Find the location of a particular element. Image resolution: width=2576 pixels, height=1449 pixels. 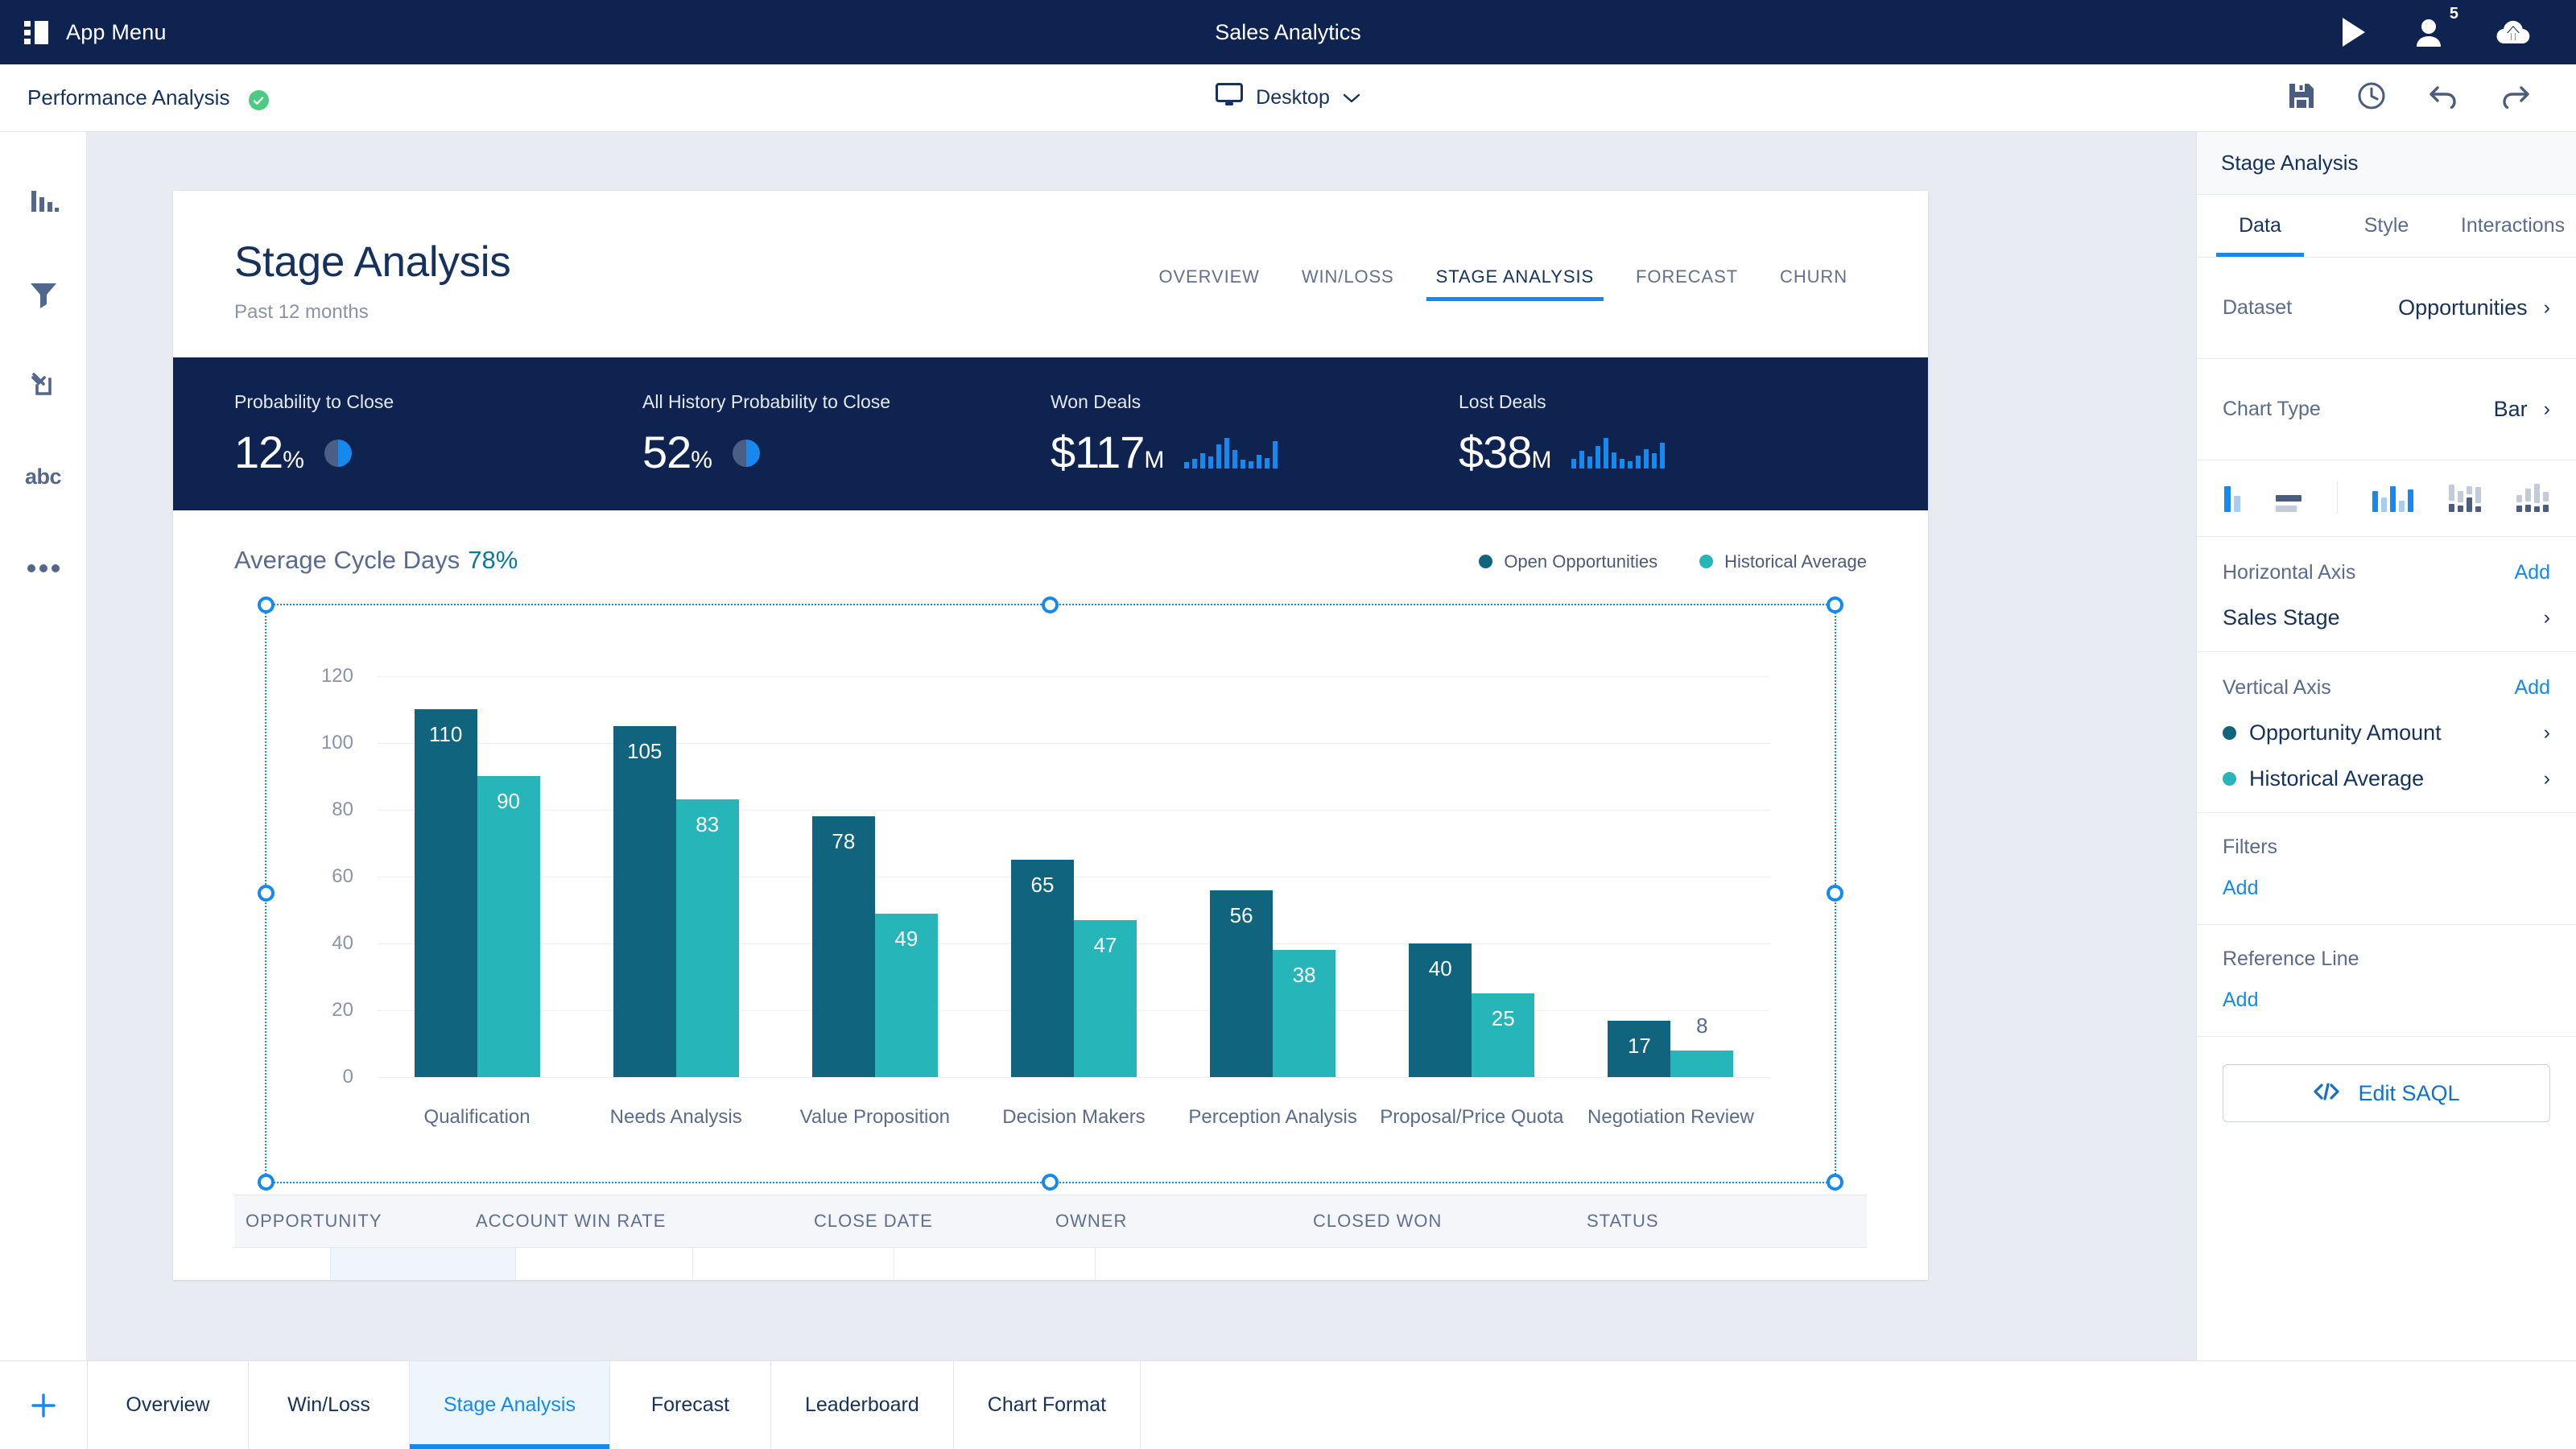

edit-saql-button: Edit SAQL is located at coordinates (2386, 1093).